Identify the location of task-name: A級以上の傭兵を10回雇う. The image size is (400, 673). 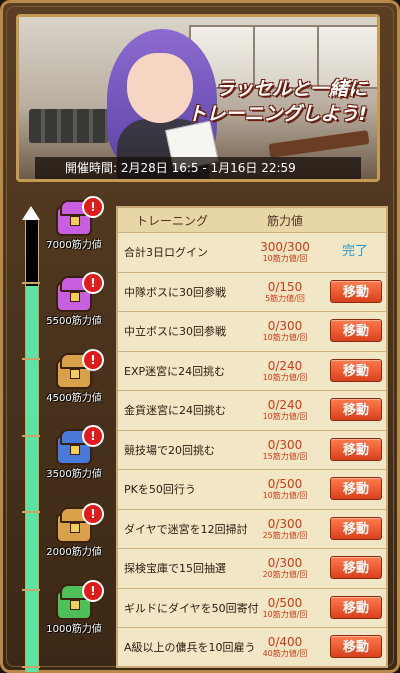
(190, 648).